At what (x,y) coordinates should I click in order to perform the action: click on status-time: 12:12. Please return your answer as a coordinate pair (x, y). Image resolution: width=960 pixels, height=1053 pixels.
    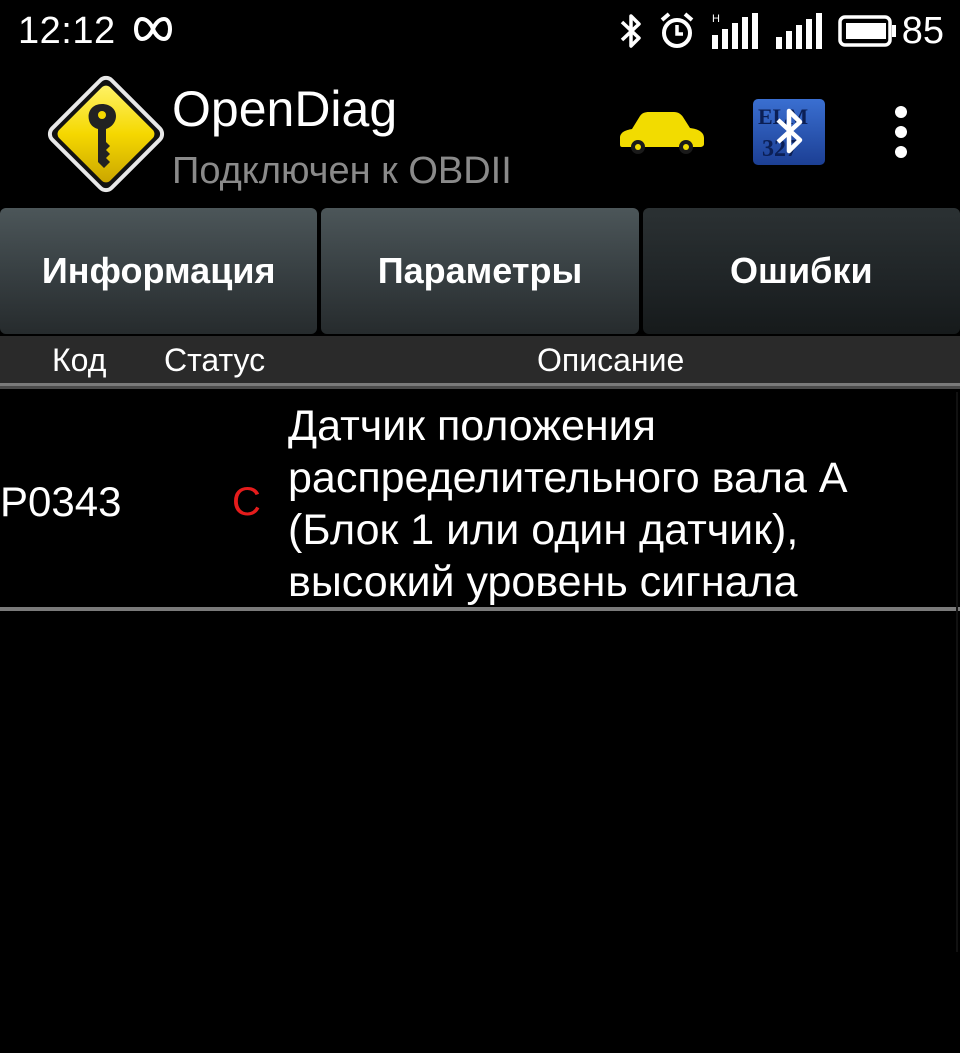
    Looking at the image, I should click on (67, 31).